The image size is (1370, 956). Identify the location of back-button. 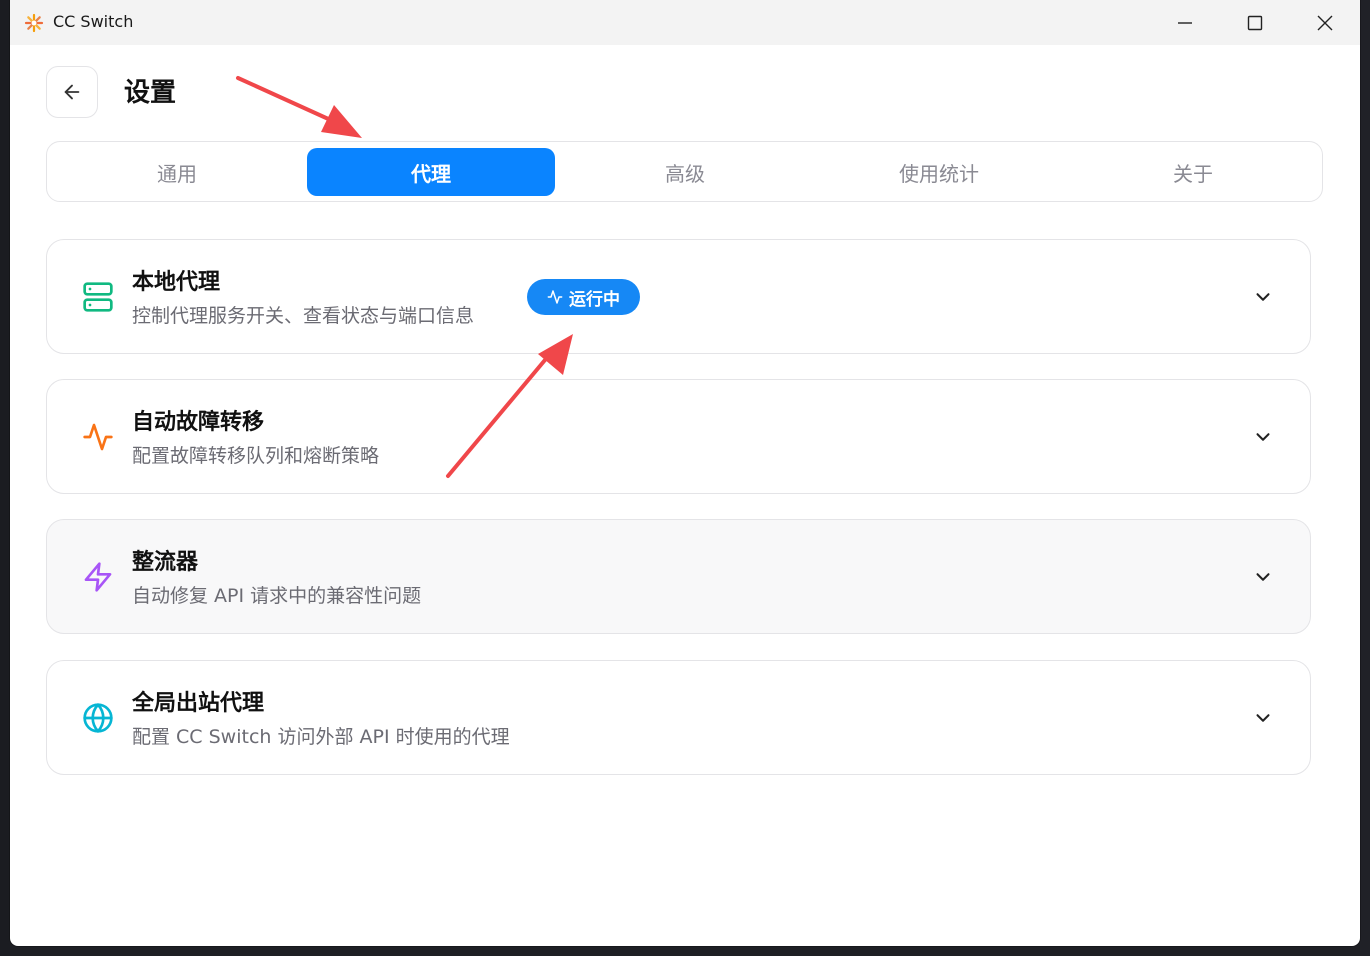
(72, 92).